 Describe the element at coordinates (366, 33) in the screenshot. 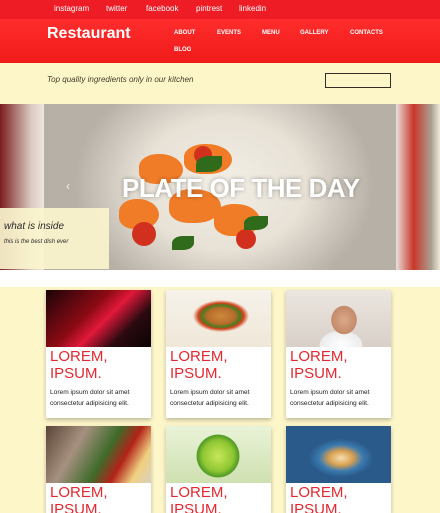

I see `nav-contacts: CONTACTS` at that location.